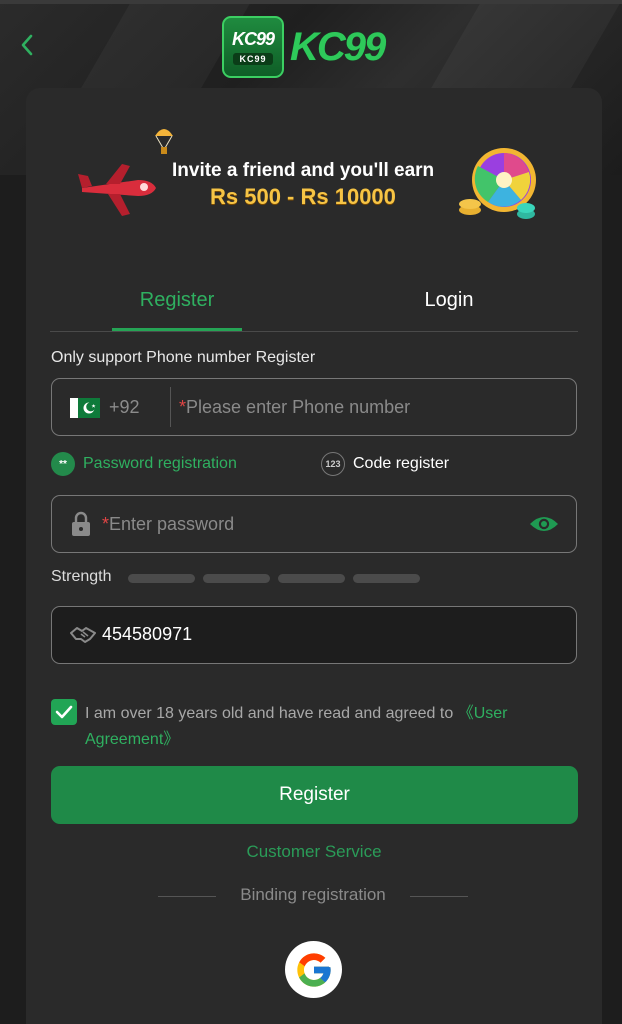  What do you see at coordinates (160, 463) in the screenshot?
I see `password-mode-label: Password registration` at bounding box center [160, 463].